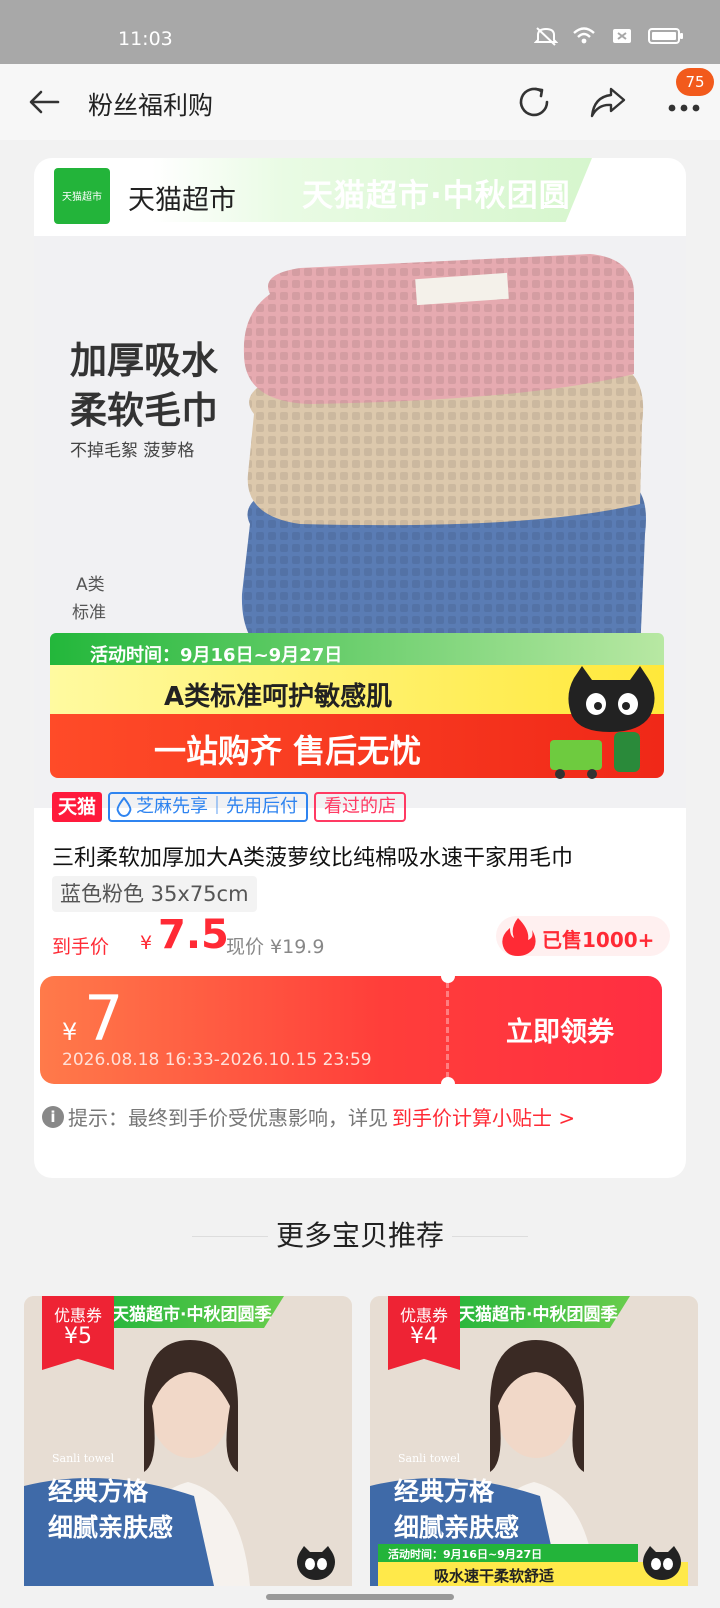  Describe the element at coordinates (217, 1060) in the screenshot. I see `coupon-validity: 2026.08.18 16:33-2026.10.15 23:59` at that location.